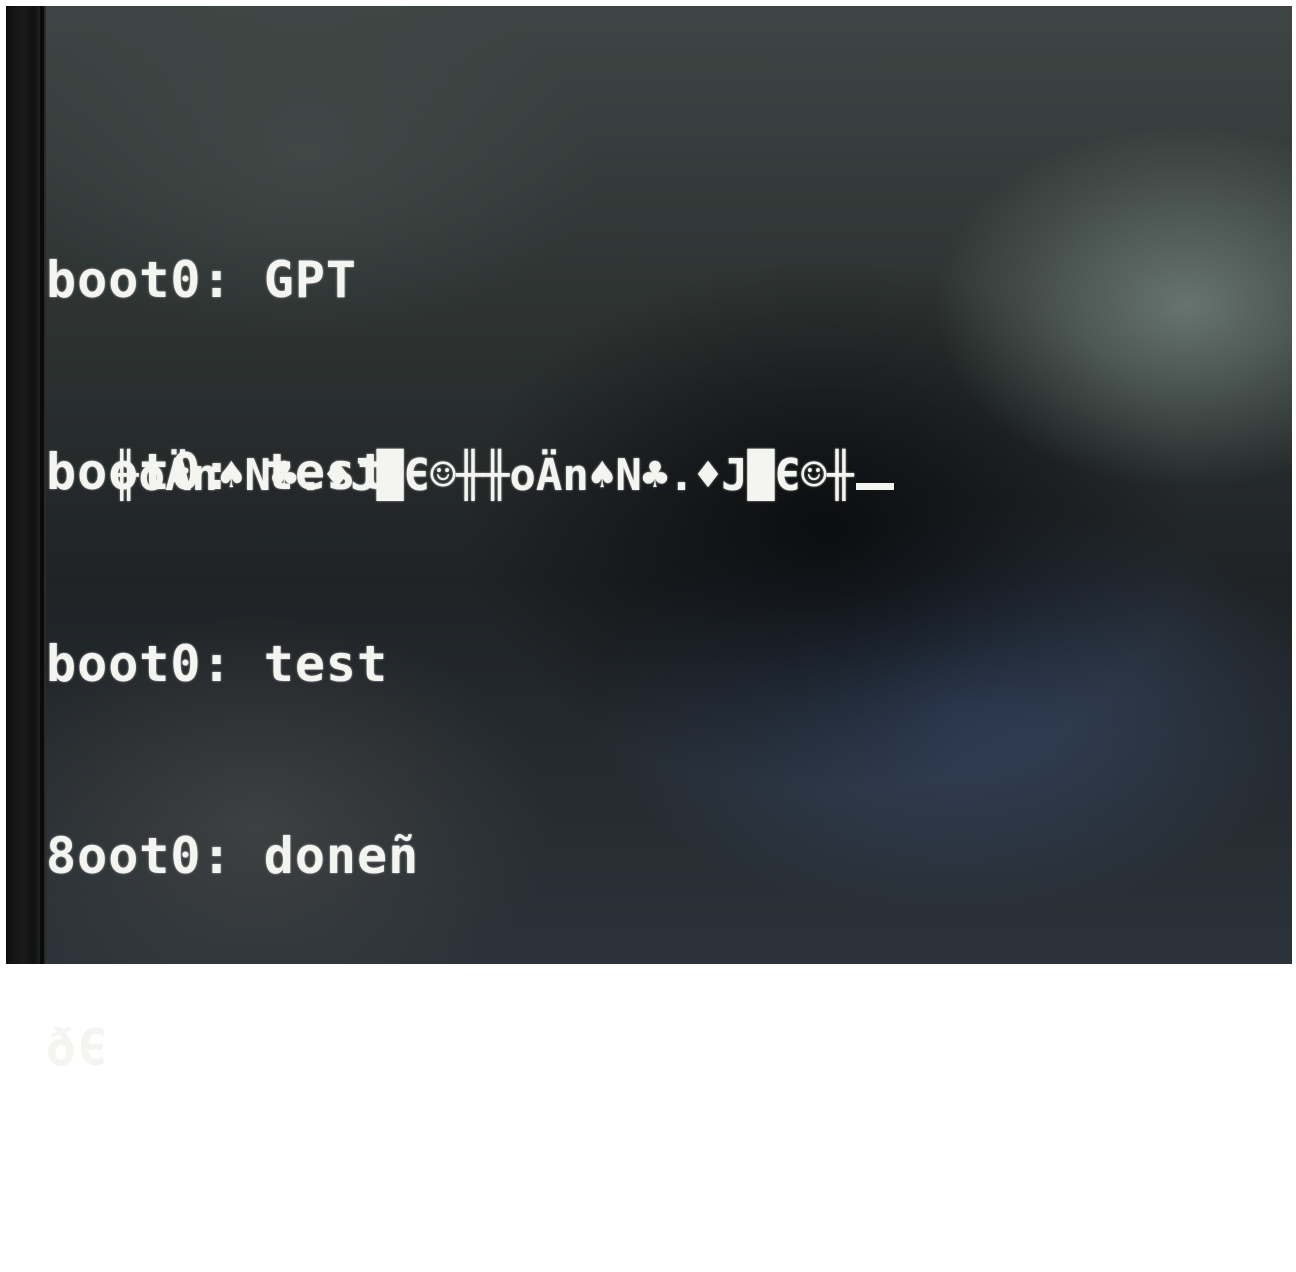  I want to click on console-line: boot0: test, so click(217, 664).